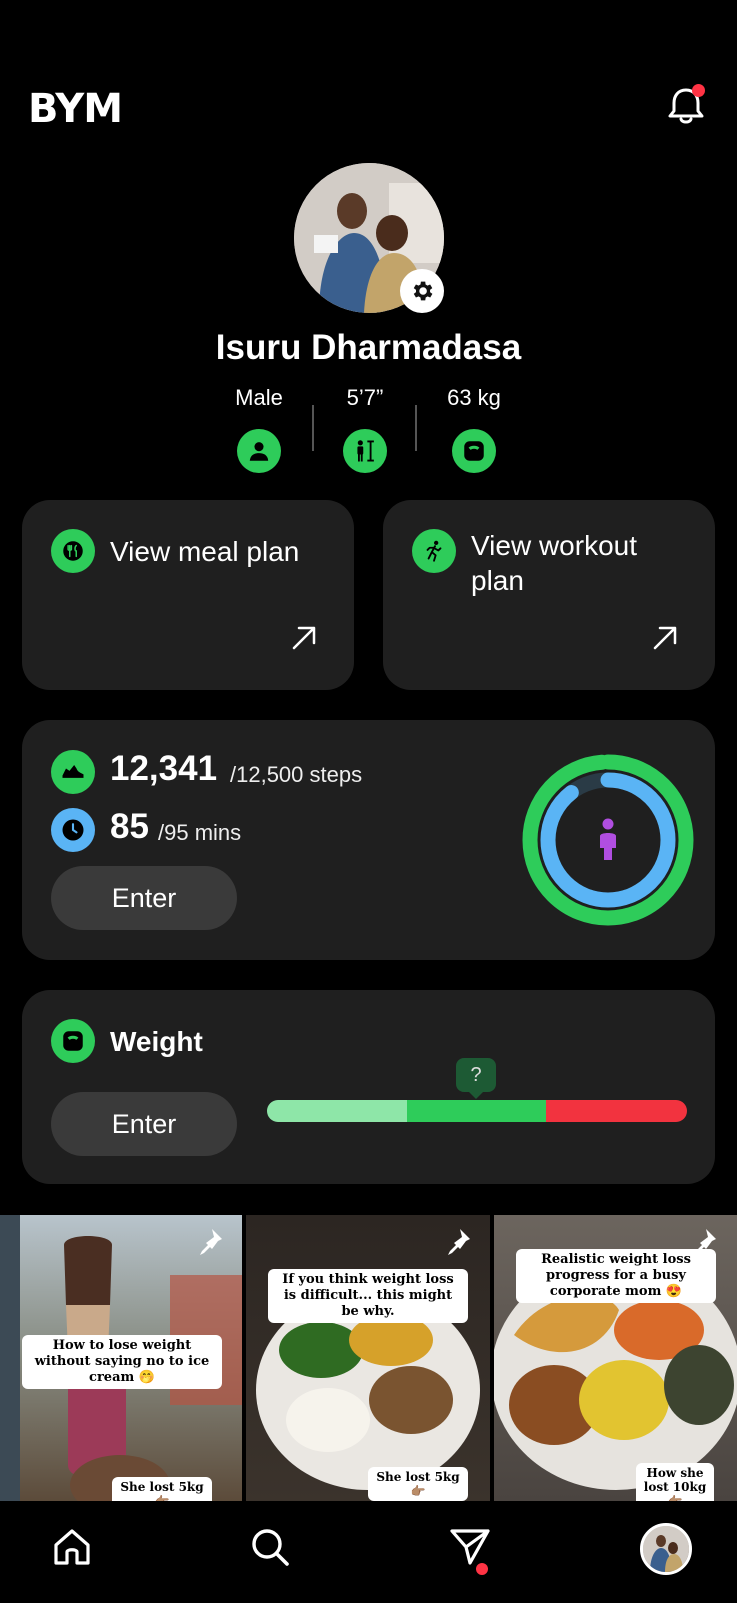 The height and width of the screenshot is (1603, 737). What do you see at coordinates (368, 347) in the screenshot?
I see `profile-name: Isuru Dharmadasa` at bounding box center [368, 347].